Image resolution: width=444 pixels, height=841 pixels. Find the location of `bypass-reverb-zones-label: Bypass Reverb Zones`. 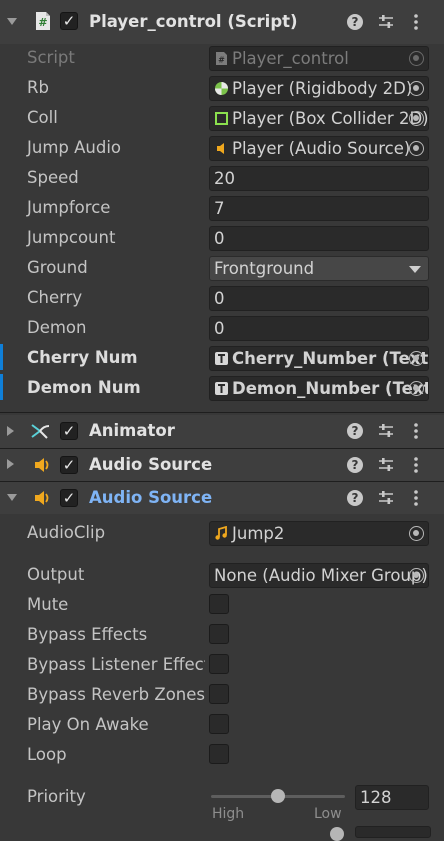

bypass-reverb-zones-label: Bypass Reverb Zones is located at coordinates (116, 694).